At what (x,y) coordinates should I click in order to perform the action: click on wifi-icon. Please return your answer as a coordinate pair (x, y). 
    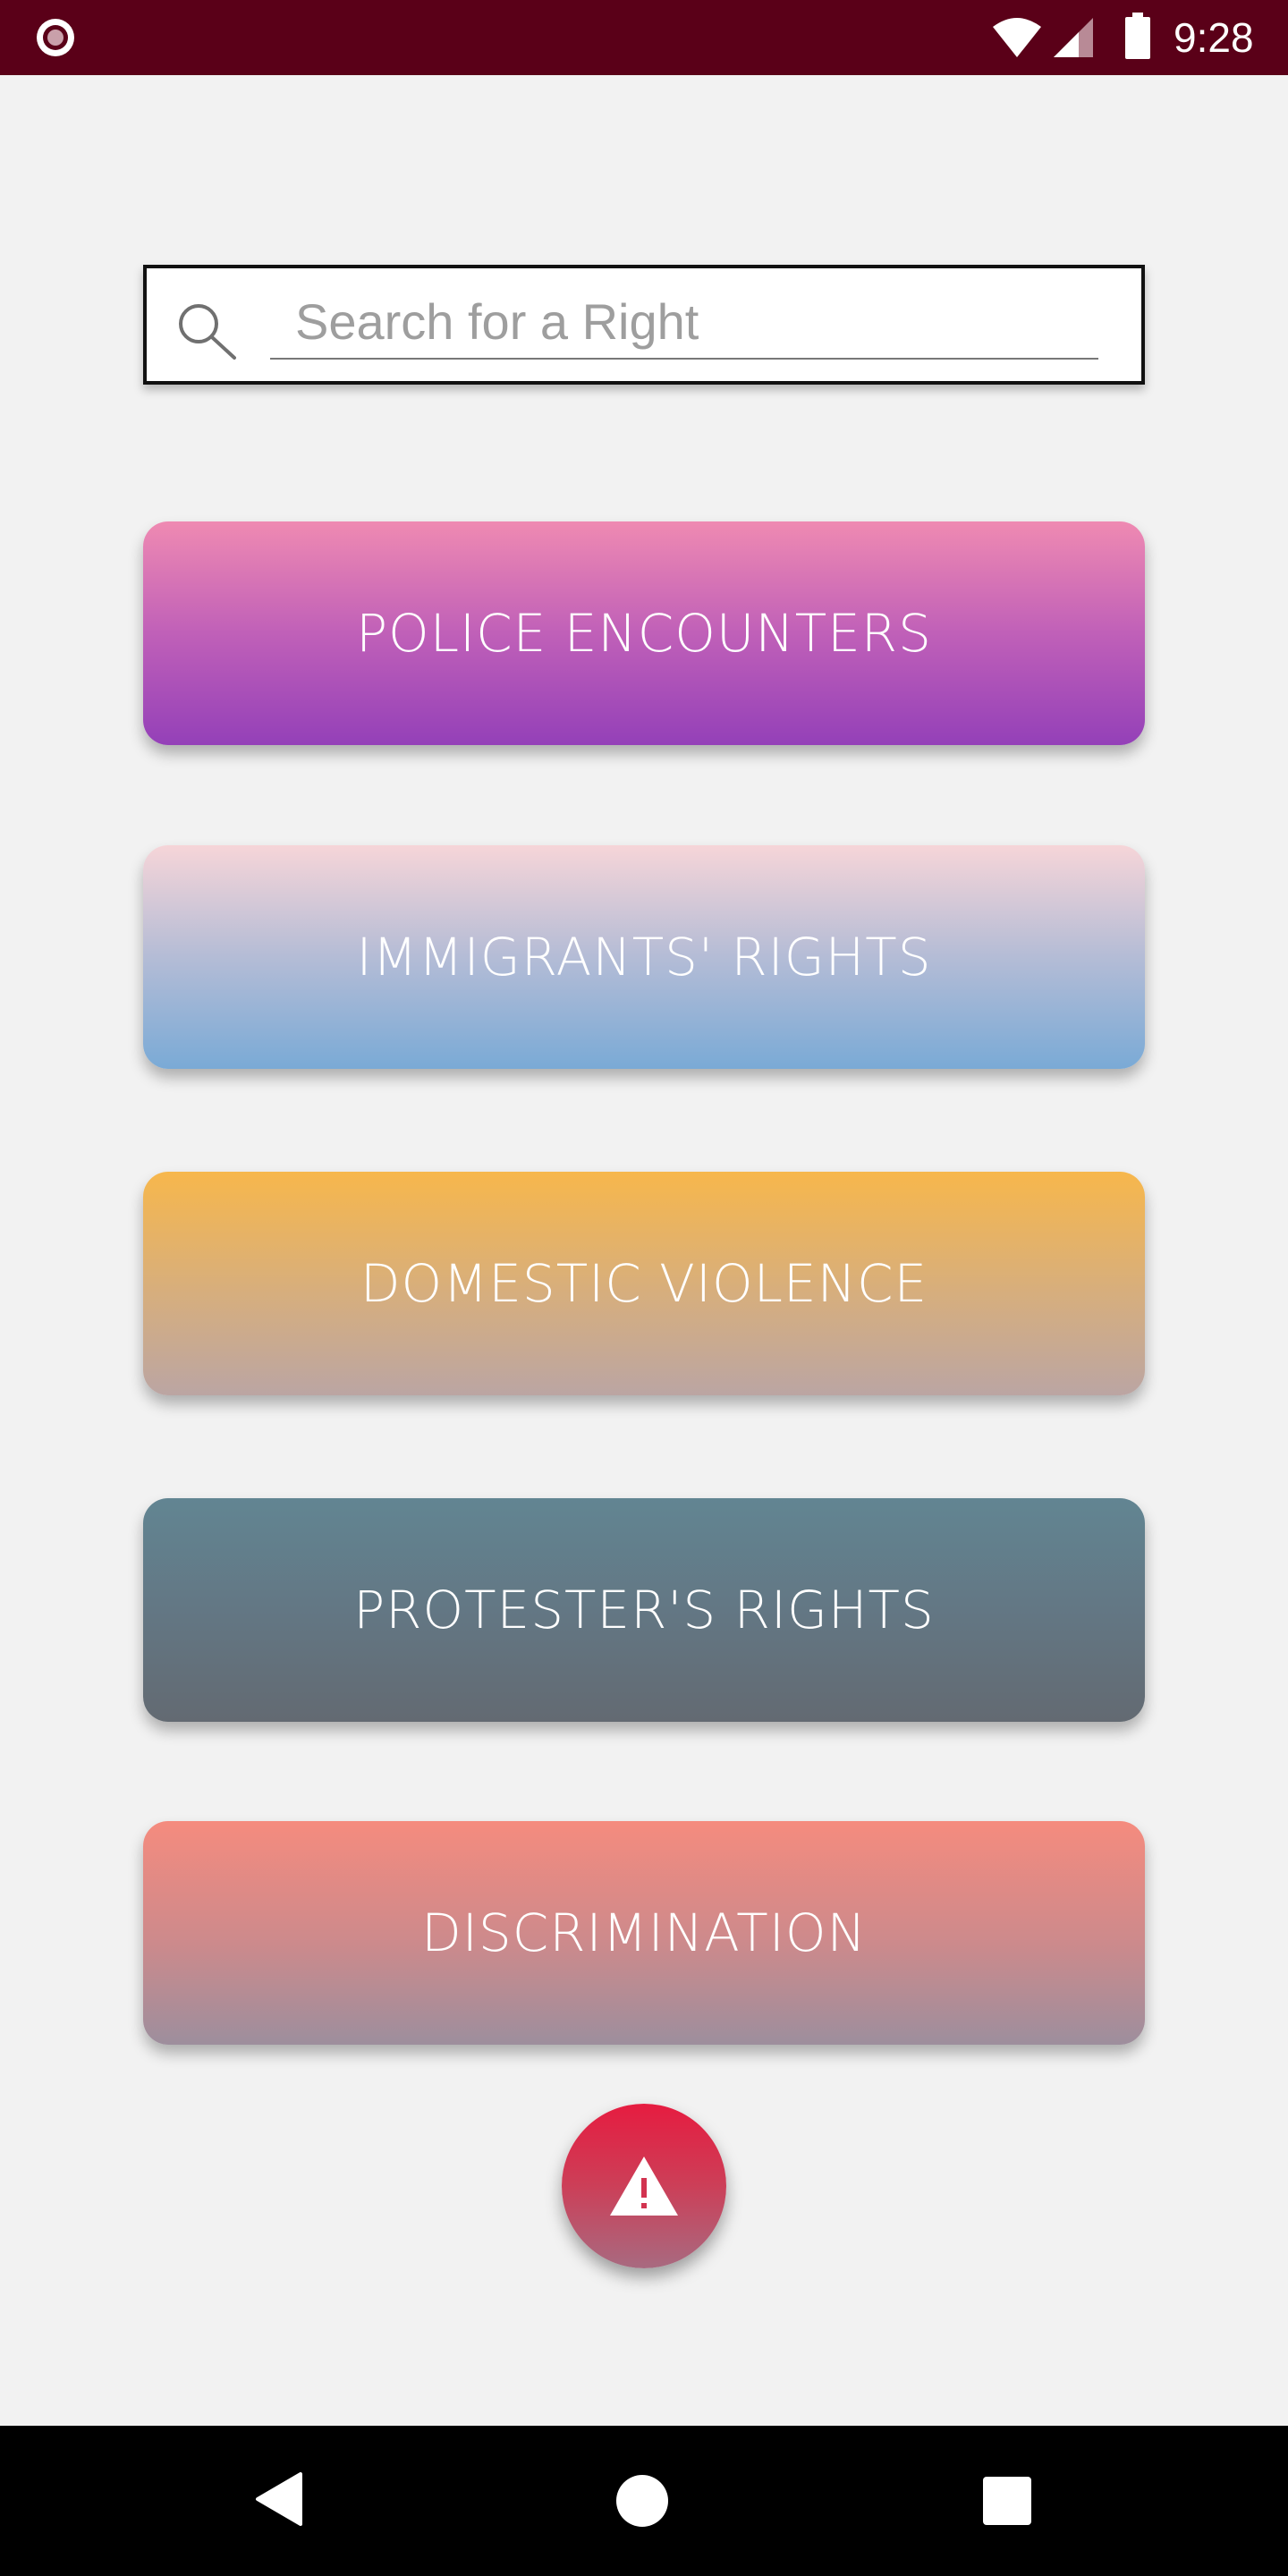
    Looking at the image, I should click on (1017, 37).